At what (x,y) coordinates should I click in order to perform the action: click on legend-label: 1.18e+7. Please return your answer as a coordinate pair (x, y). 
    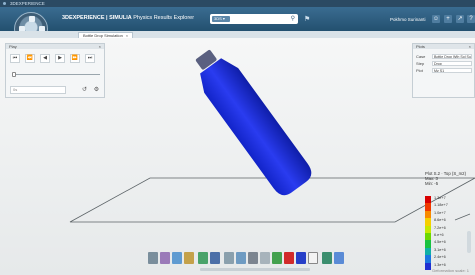
    Looking at the image, I should click on (441, 205).